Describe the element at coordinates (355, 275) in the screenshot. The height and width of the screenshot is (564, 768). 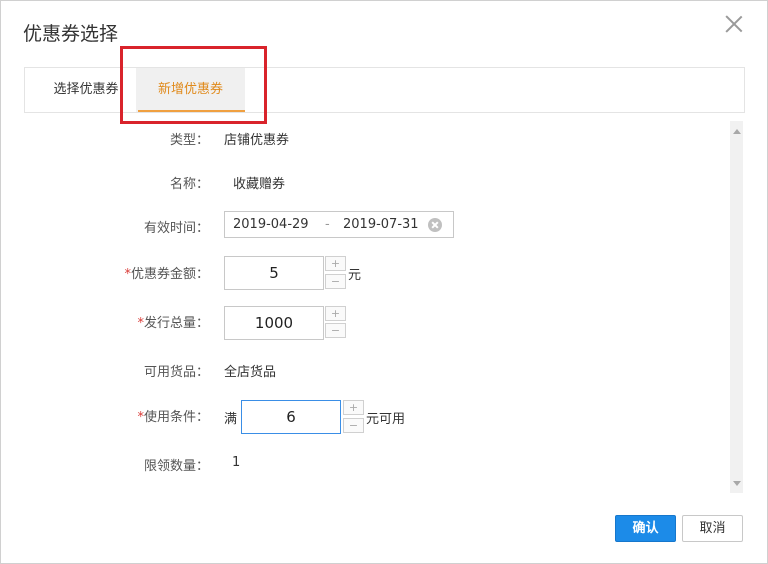
I see `amount-unit: 元` at that location.